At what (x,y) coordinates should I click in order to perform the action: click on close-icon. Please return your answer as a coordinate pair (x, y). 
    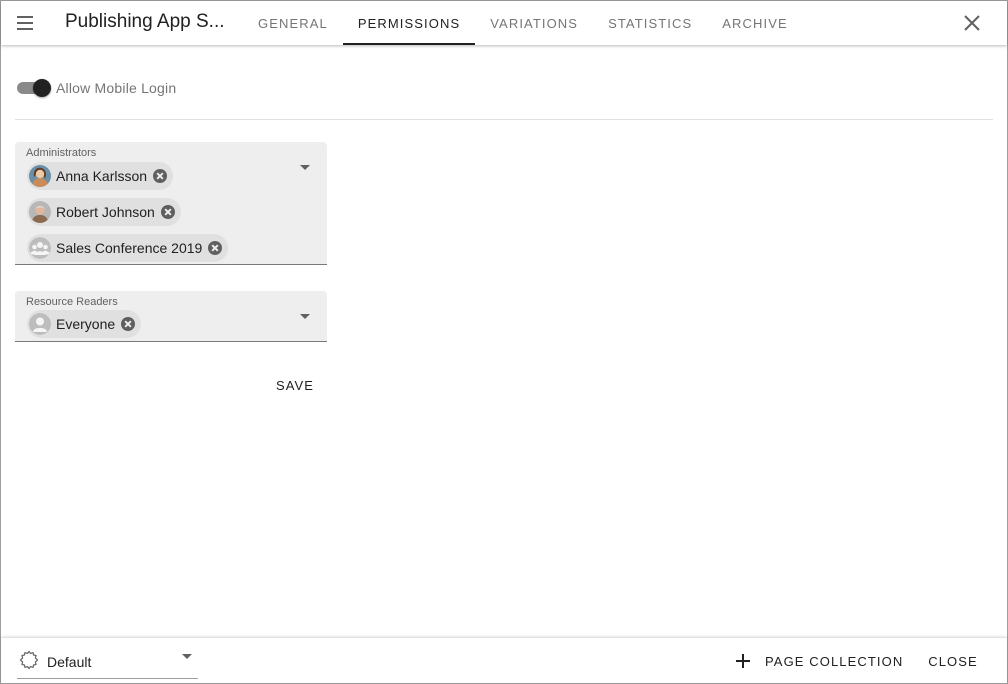
    Looking at the image, I should click on (972, 23).